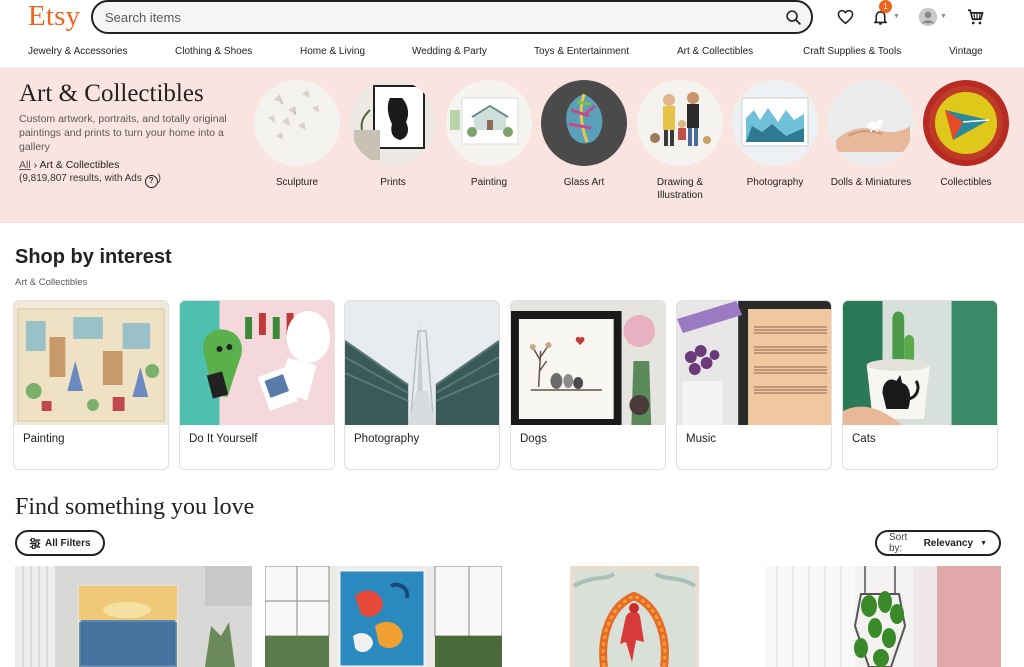  What do you see at coordinates (871, 182) in the screenshot?
I see `subcategory-label: Dolls & Miniatures` at bounding box center [871, 182].